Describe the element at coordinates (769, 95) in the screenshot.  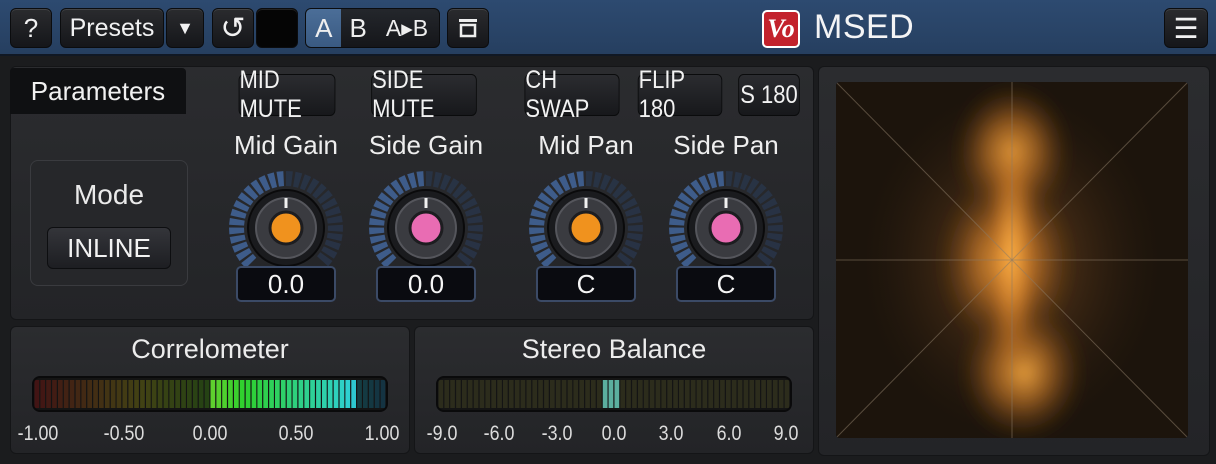
I see `s180-toggle: S 180` at that location.